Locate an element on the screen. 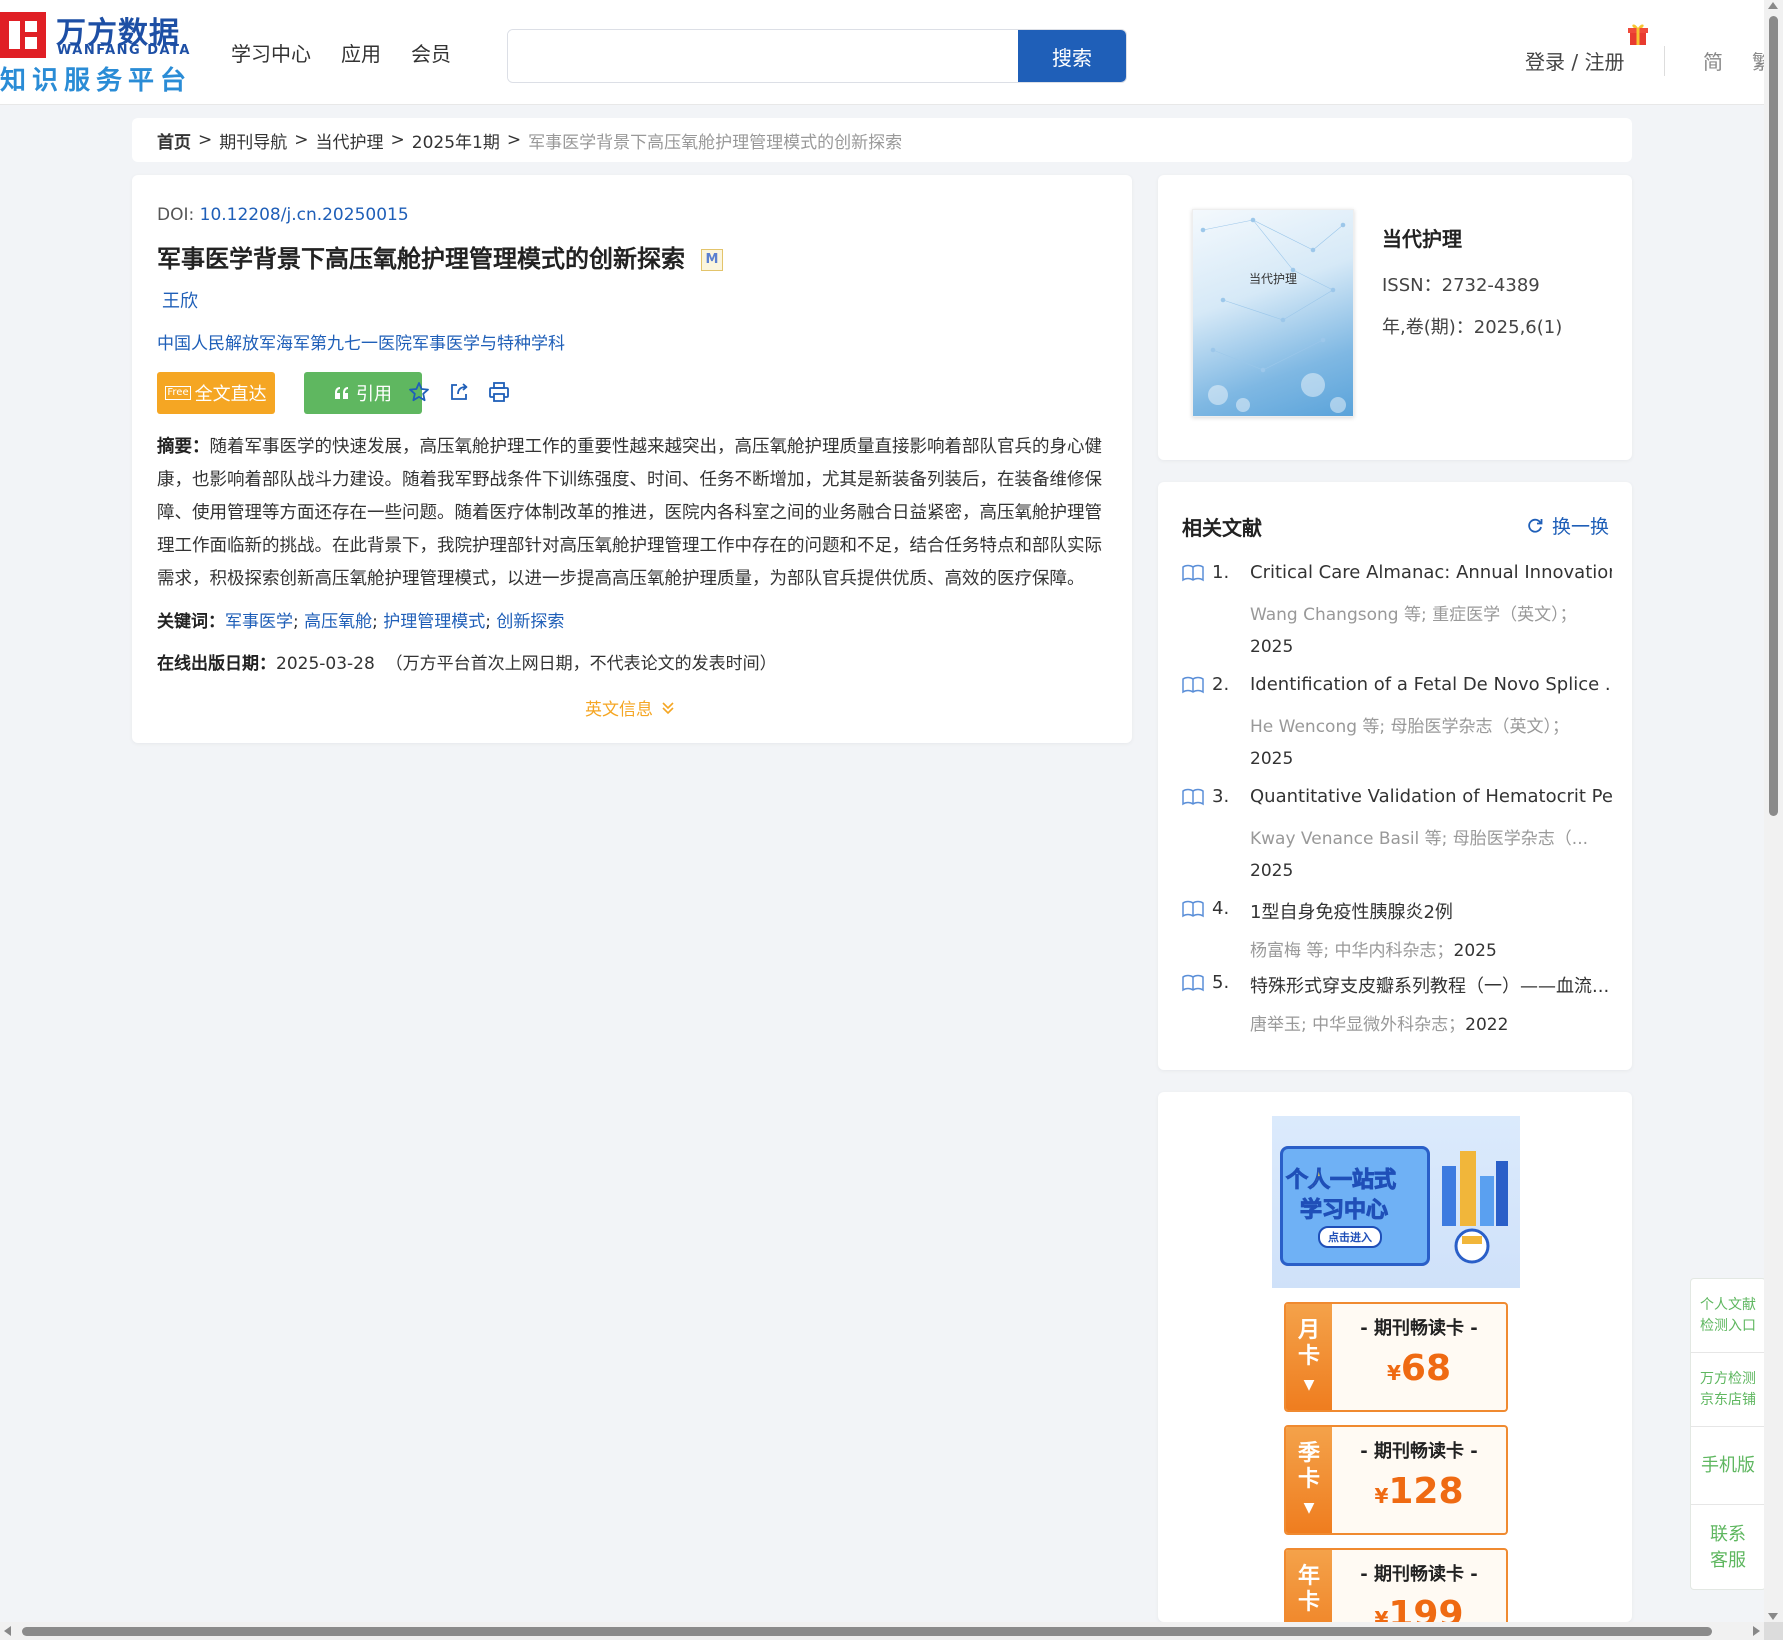 The height and width of the screenshot is (1640, 1783). login-register-link: 登录 / 注册 is located at coordinates (1574, 60).